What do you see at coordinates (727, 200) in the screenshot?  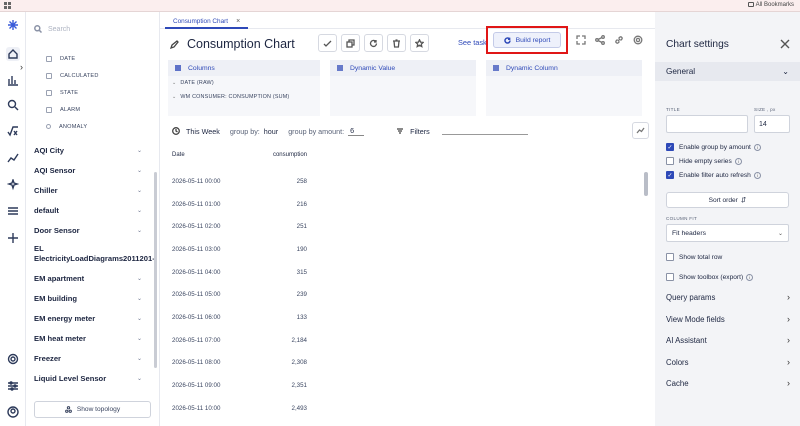 I see `sort-order-button: Sort order ⇵` at bounding box center [727, 200].